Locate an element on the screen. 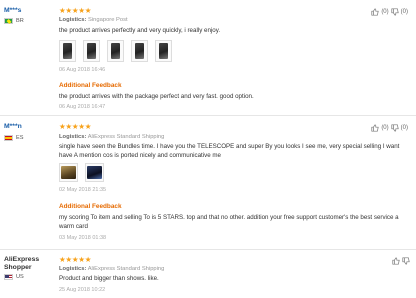 Image resolution: width=416 pixels, height=298 pixels. additional-feedback-date: 03 May 2018 01:38 is located at coordinates (83, 238).